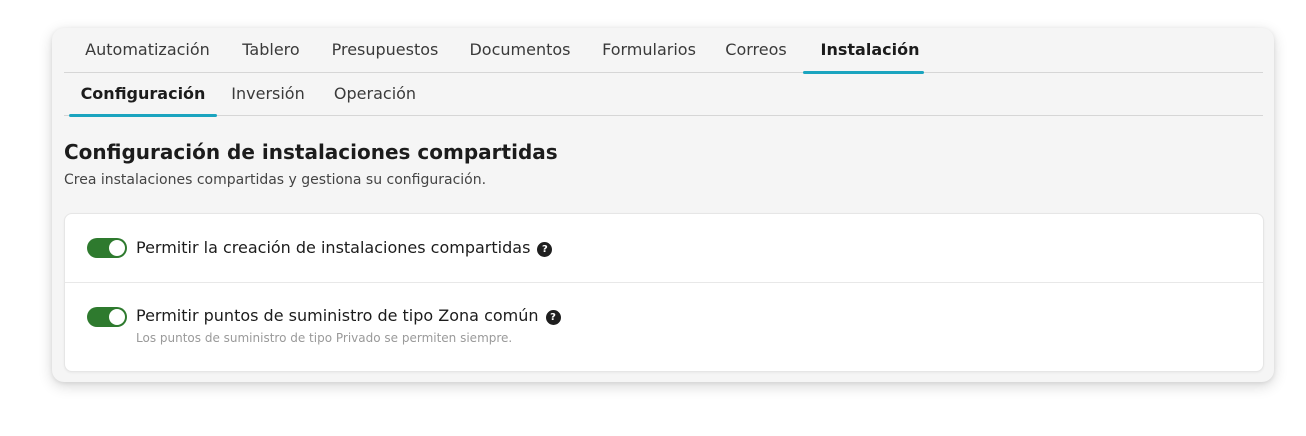 The width and height of the screenshot is (1306, 436). What do you see at coordinates (520, 50) in the screenshot?
I see `tab-documentos: Documentos` at bounding box center [520, 50].